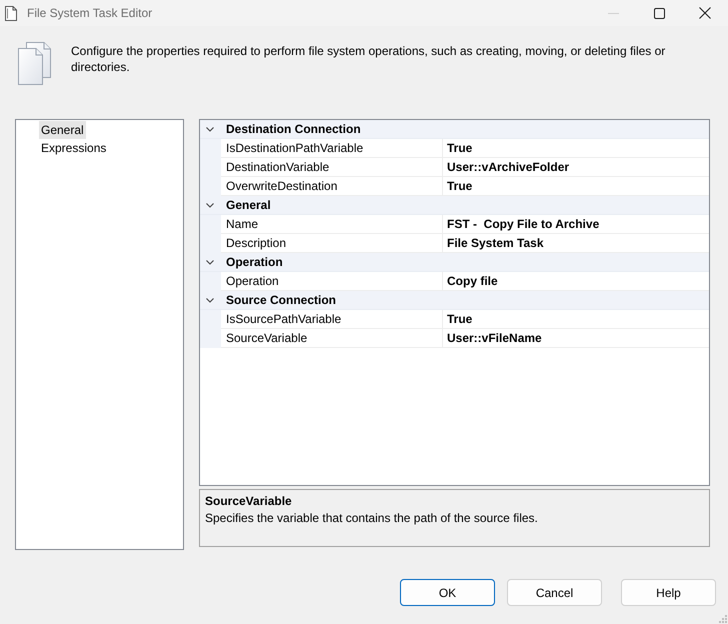 This screenshot has width=728, height=624. I want to click on property-row: OverwriteDestination True, so click(454, 186).